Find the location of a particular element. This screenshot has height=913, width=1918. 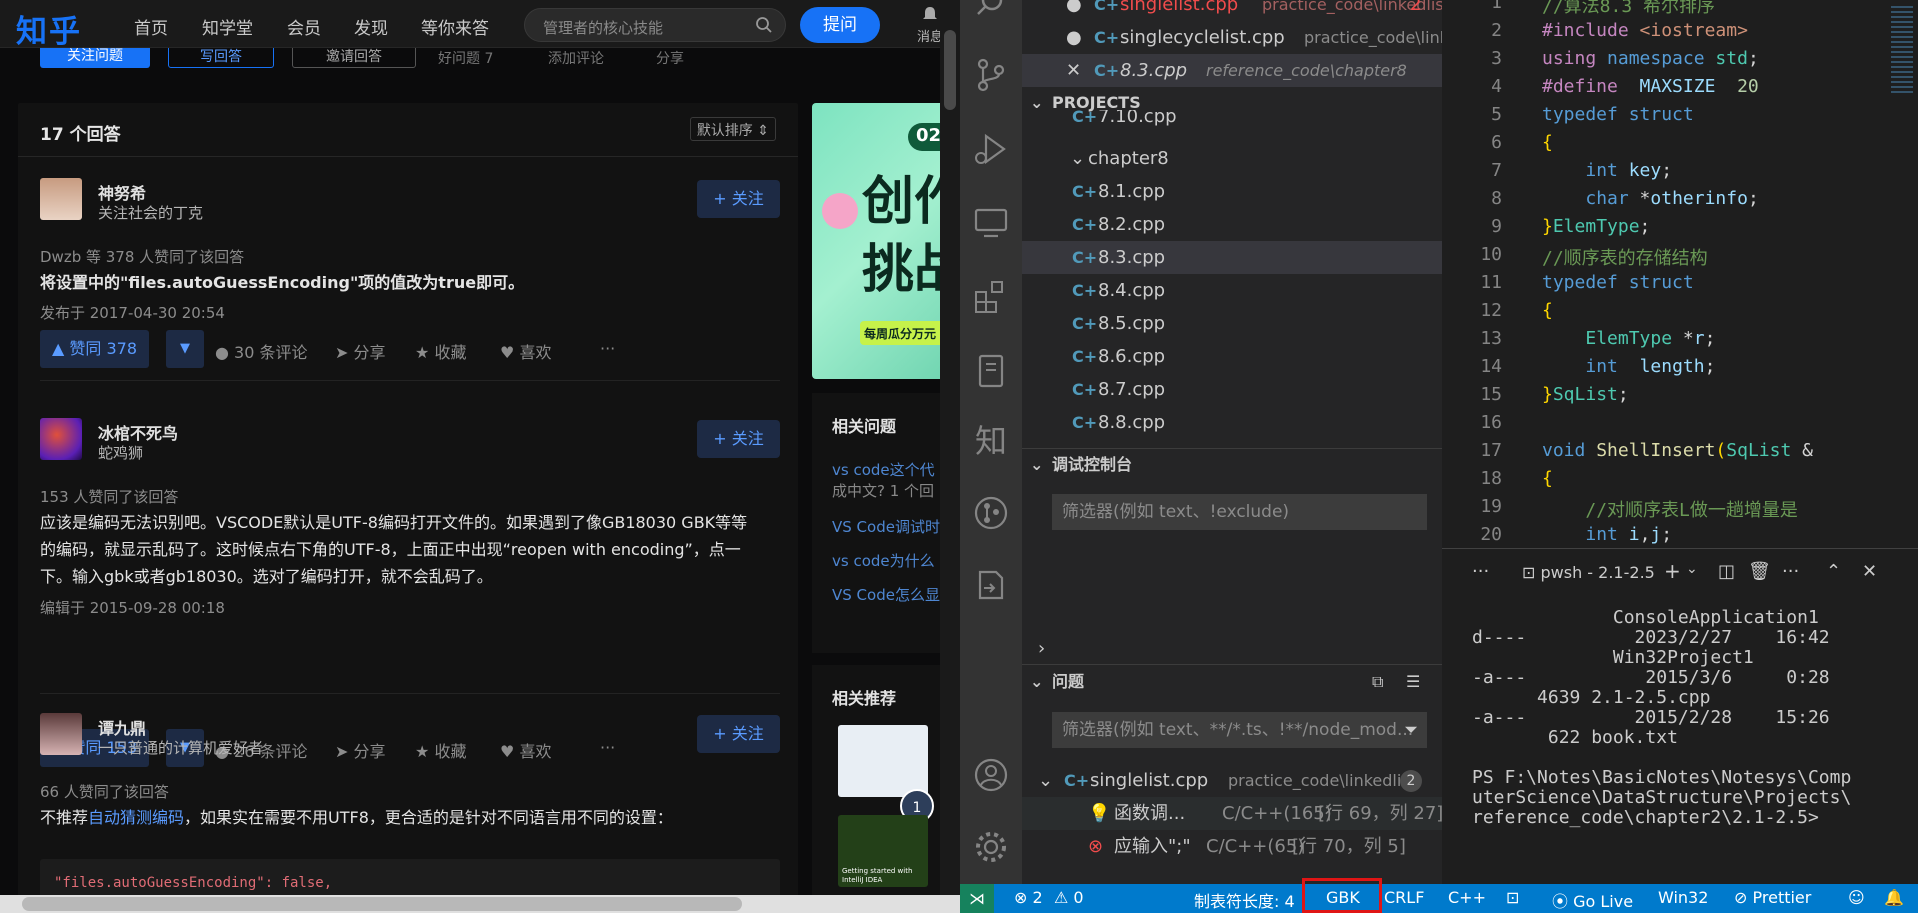

bell-icon: 🔔 is located at coordinates (1894, 897).